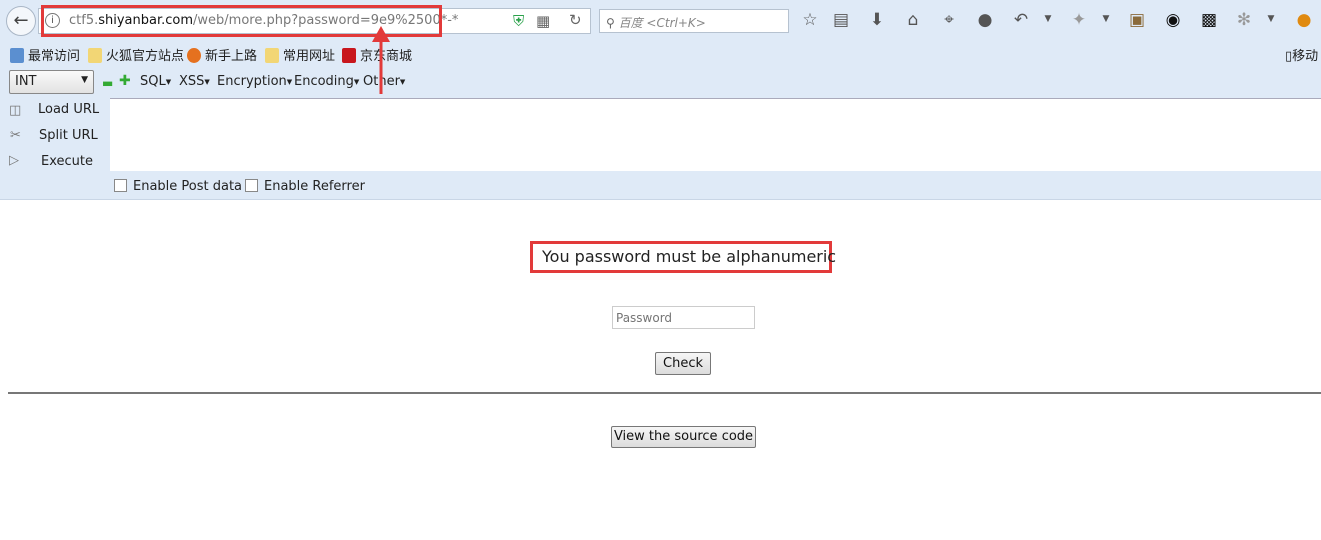  What do you see at coordinates (683, 257) in the screenshot?
I see `error-message: You password must be alphanumeric` at bounding box center [683, 257].